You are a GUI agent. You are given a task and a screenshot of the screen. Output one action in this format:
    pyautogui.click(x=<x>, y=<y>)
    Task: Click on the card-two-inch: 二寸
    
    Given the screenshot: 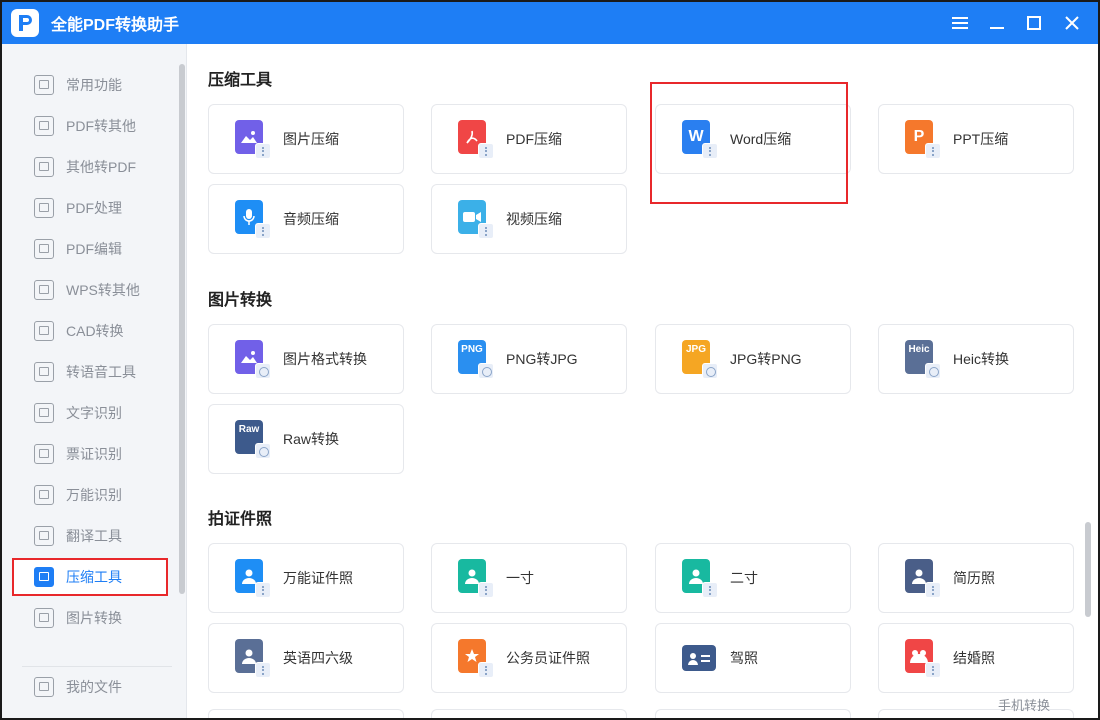 What is the action you would take?
    pyautogui.click(x=753, y=578)
    